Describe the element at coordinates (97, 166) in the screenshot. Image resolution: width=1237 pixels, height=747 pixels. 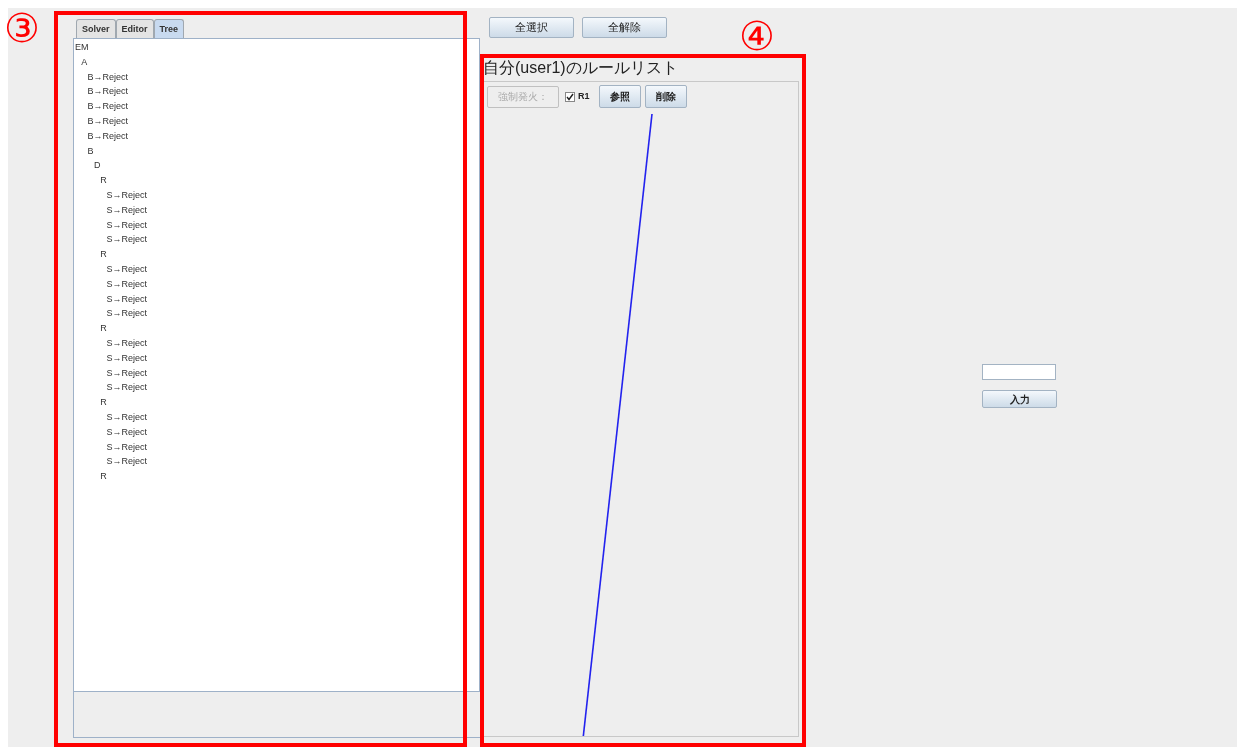
I see `tree-node: D` at that location.